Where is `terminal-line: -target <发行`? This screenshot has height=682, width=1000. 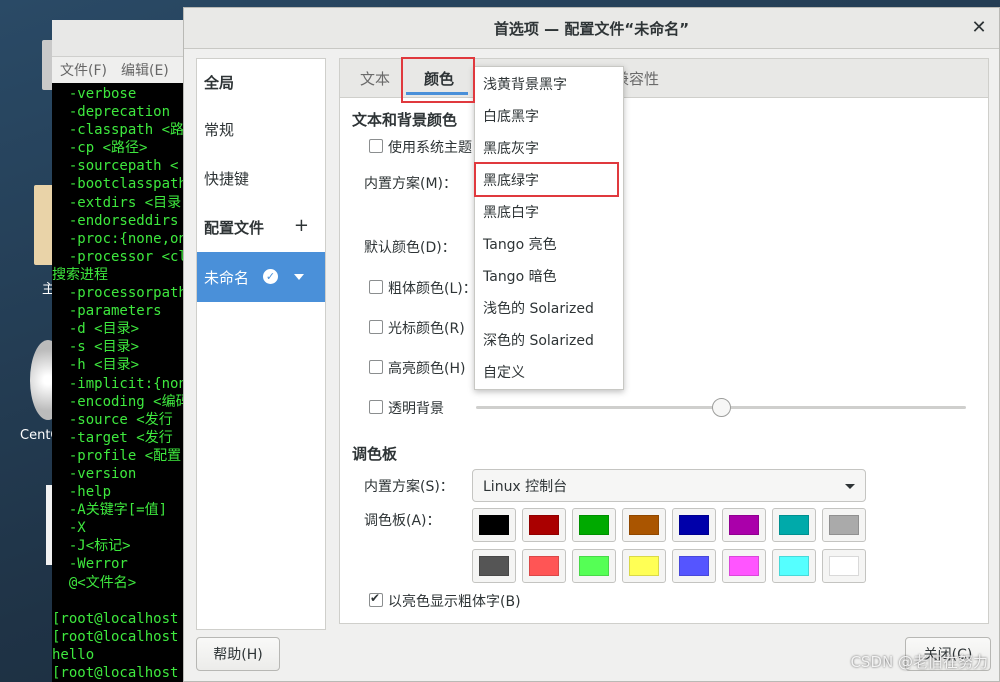
terminal-line: -target <发行 is located at coordinates (112, 437).